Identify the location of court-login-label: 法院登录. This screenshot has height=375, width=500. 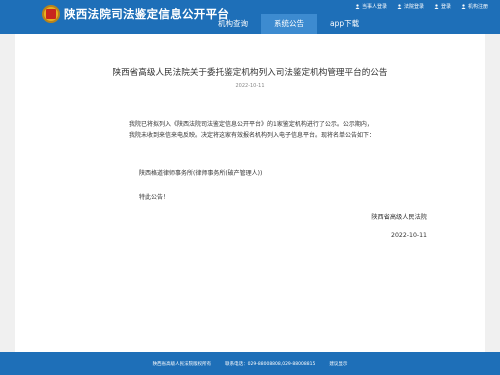
(413, 7).